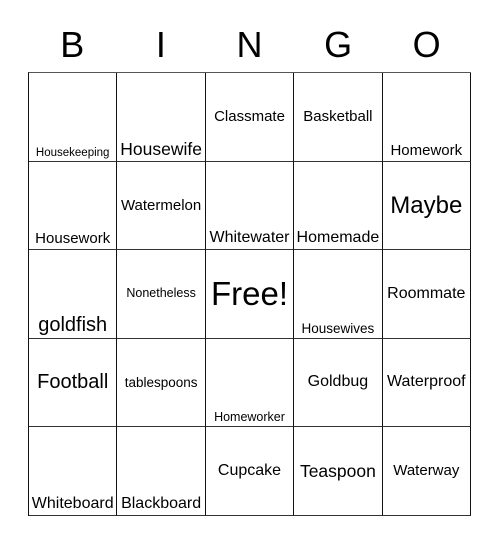 The width and height of the screenshot is (500, 544). I want to click on bingo-cell-r1c3: Classmate, so click(250, 117).